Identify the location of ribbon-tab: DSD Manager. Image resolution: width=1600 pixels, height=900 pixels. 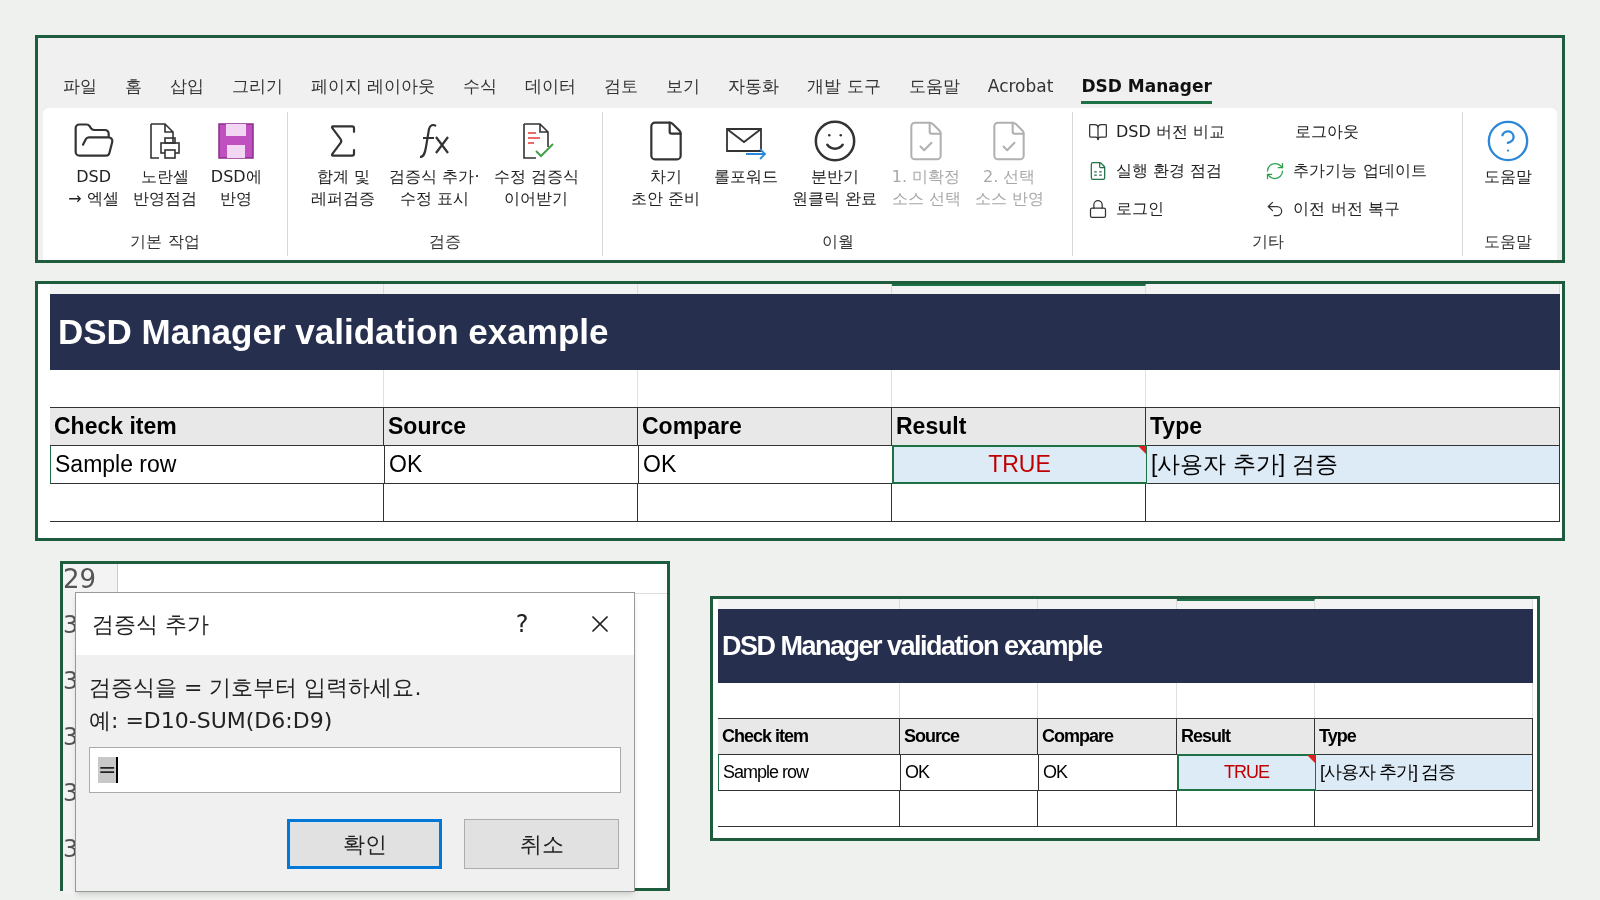
(1146, 88).